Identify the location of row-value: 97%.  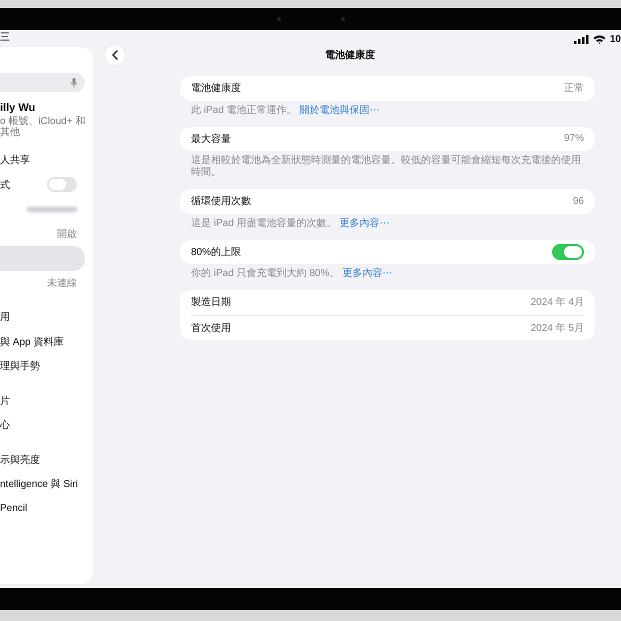
(574, 138).